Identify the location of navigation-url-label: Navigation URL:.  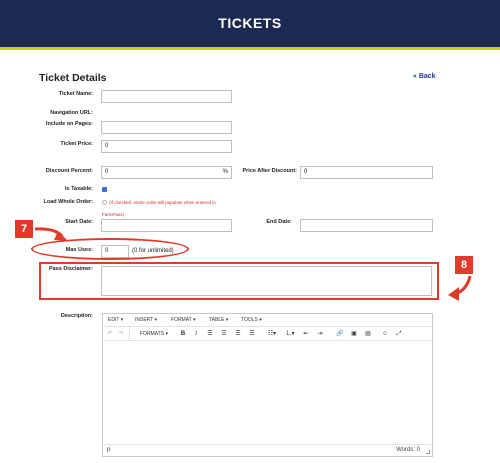
(71, 113).